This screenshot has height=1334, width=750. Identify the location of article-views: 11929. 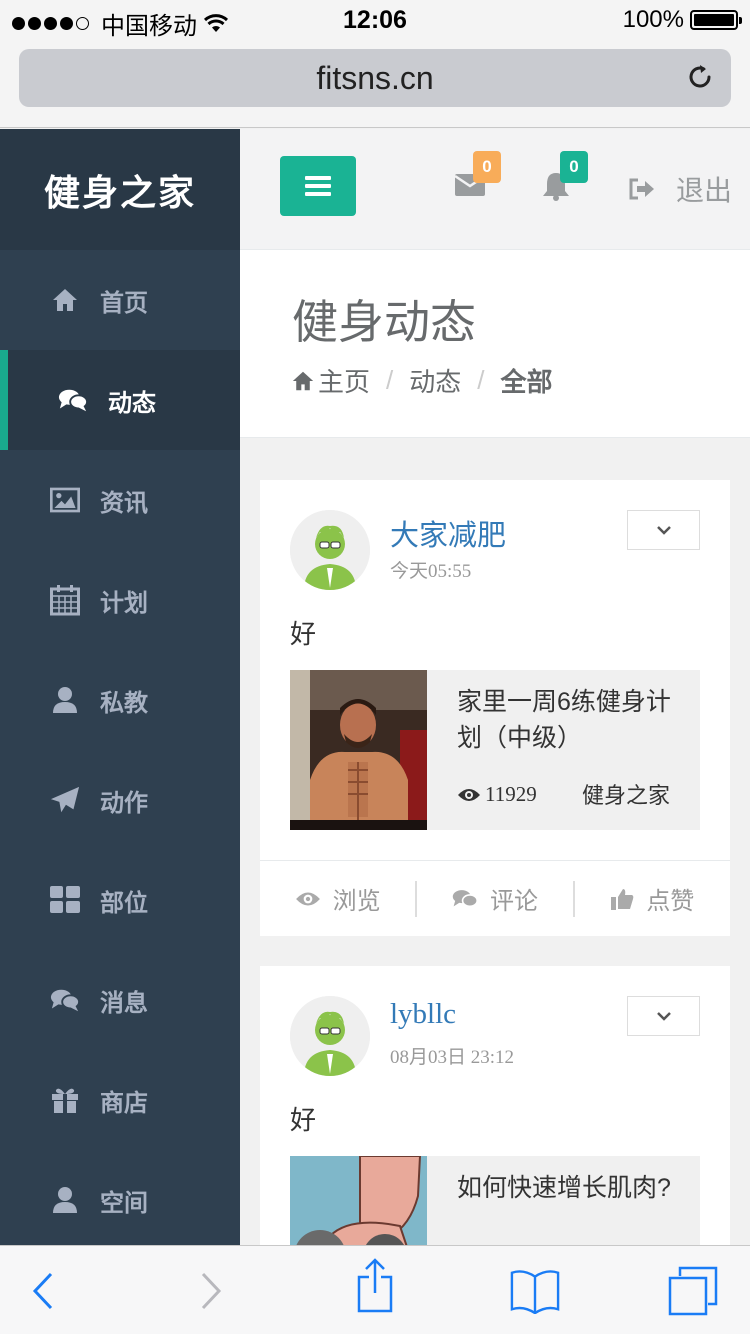
(497, 794).